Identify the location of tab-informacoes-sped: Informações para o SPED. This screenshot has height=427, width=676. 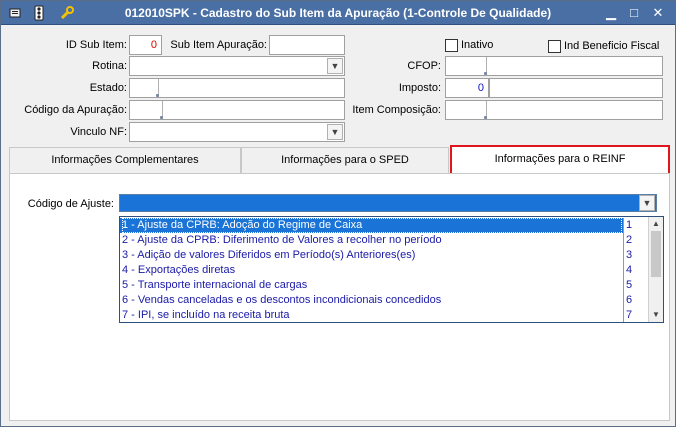
(345, 160).